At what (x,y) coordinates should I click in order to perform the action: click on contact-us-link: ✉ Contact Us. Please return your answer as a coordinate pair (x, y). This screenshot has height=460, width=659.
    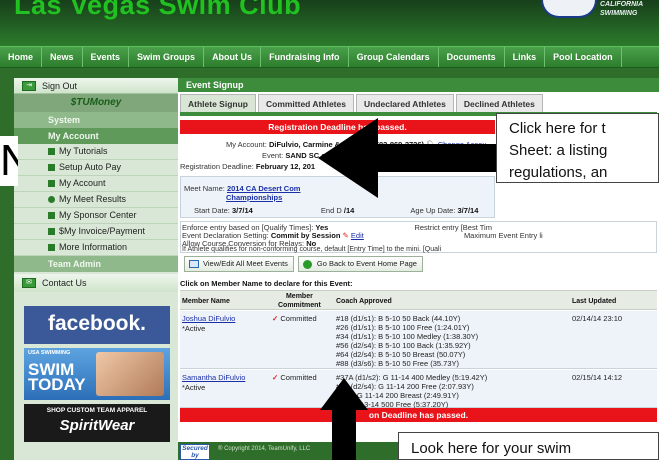
    Looking at the image, I should click on (96, 283).